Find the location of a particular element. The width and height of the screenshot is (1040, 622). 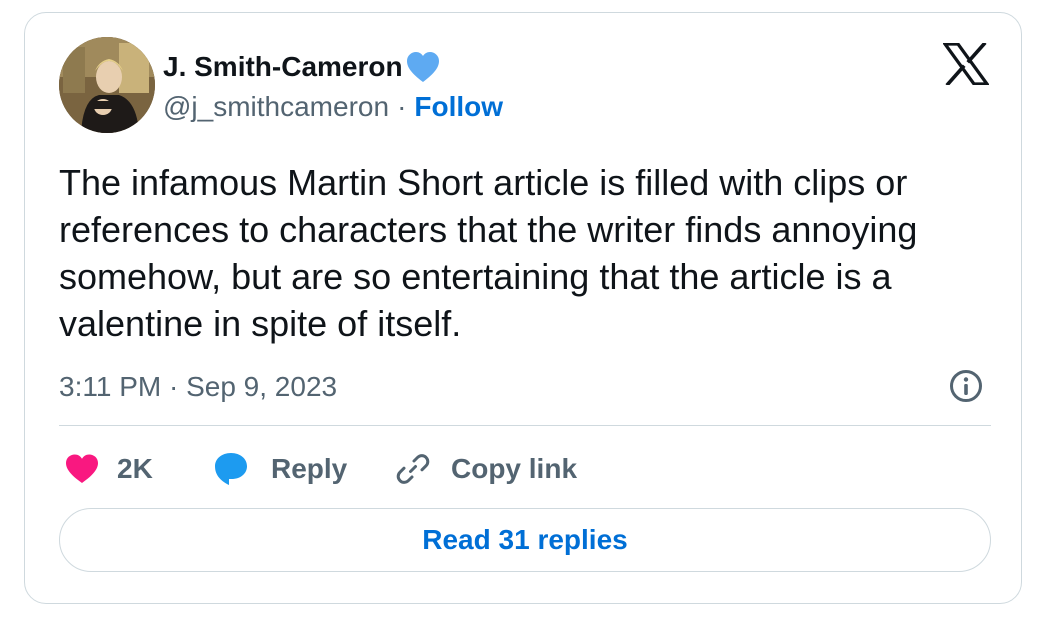

author-display-name: J. Smith-Cameron is located at coordinates (283, 67).